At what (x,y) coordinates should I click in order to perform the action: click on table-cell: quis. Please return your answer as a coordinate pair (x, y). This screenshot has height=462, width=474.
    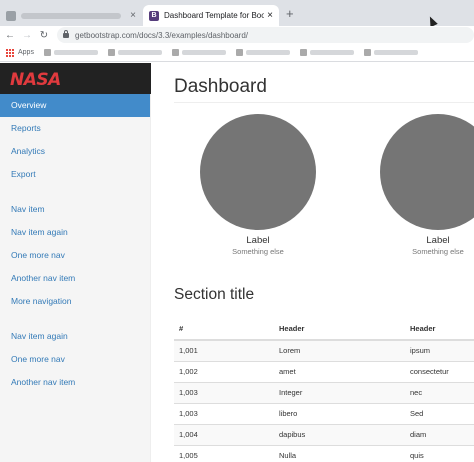
    Looking at the image, I should click on (439, 453).